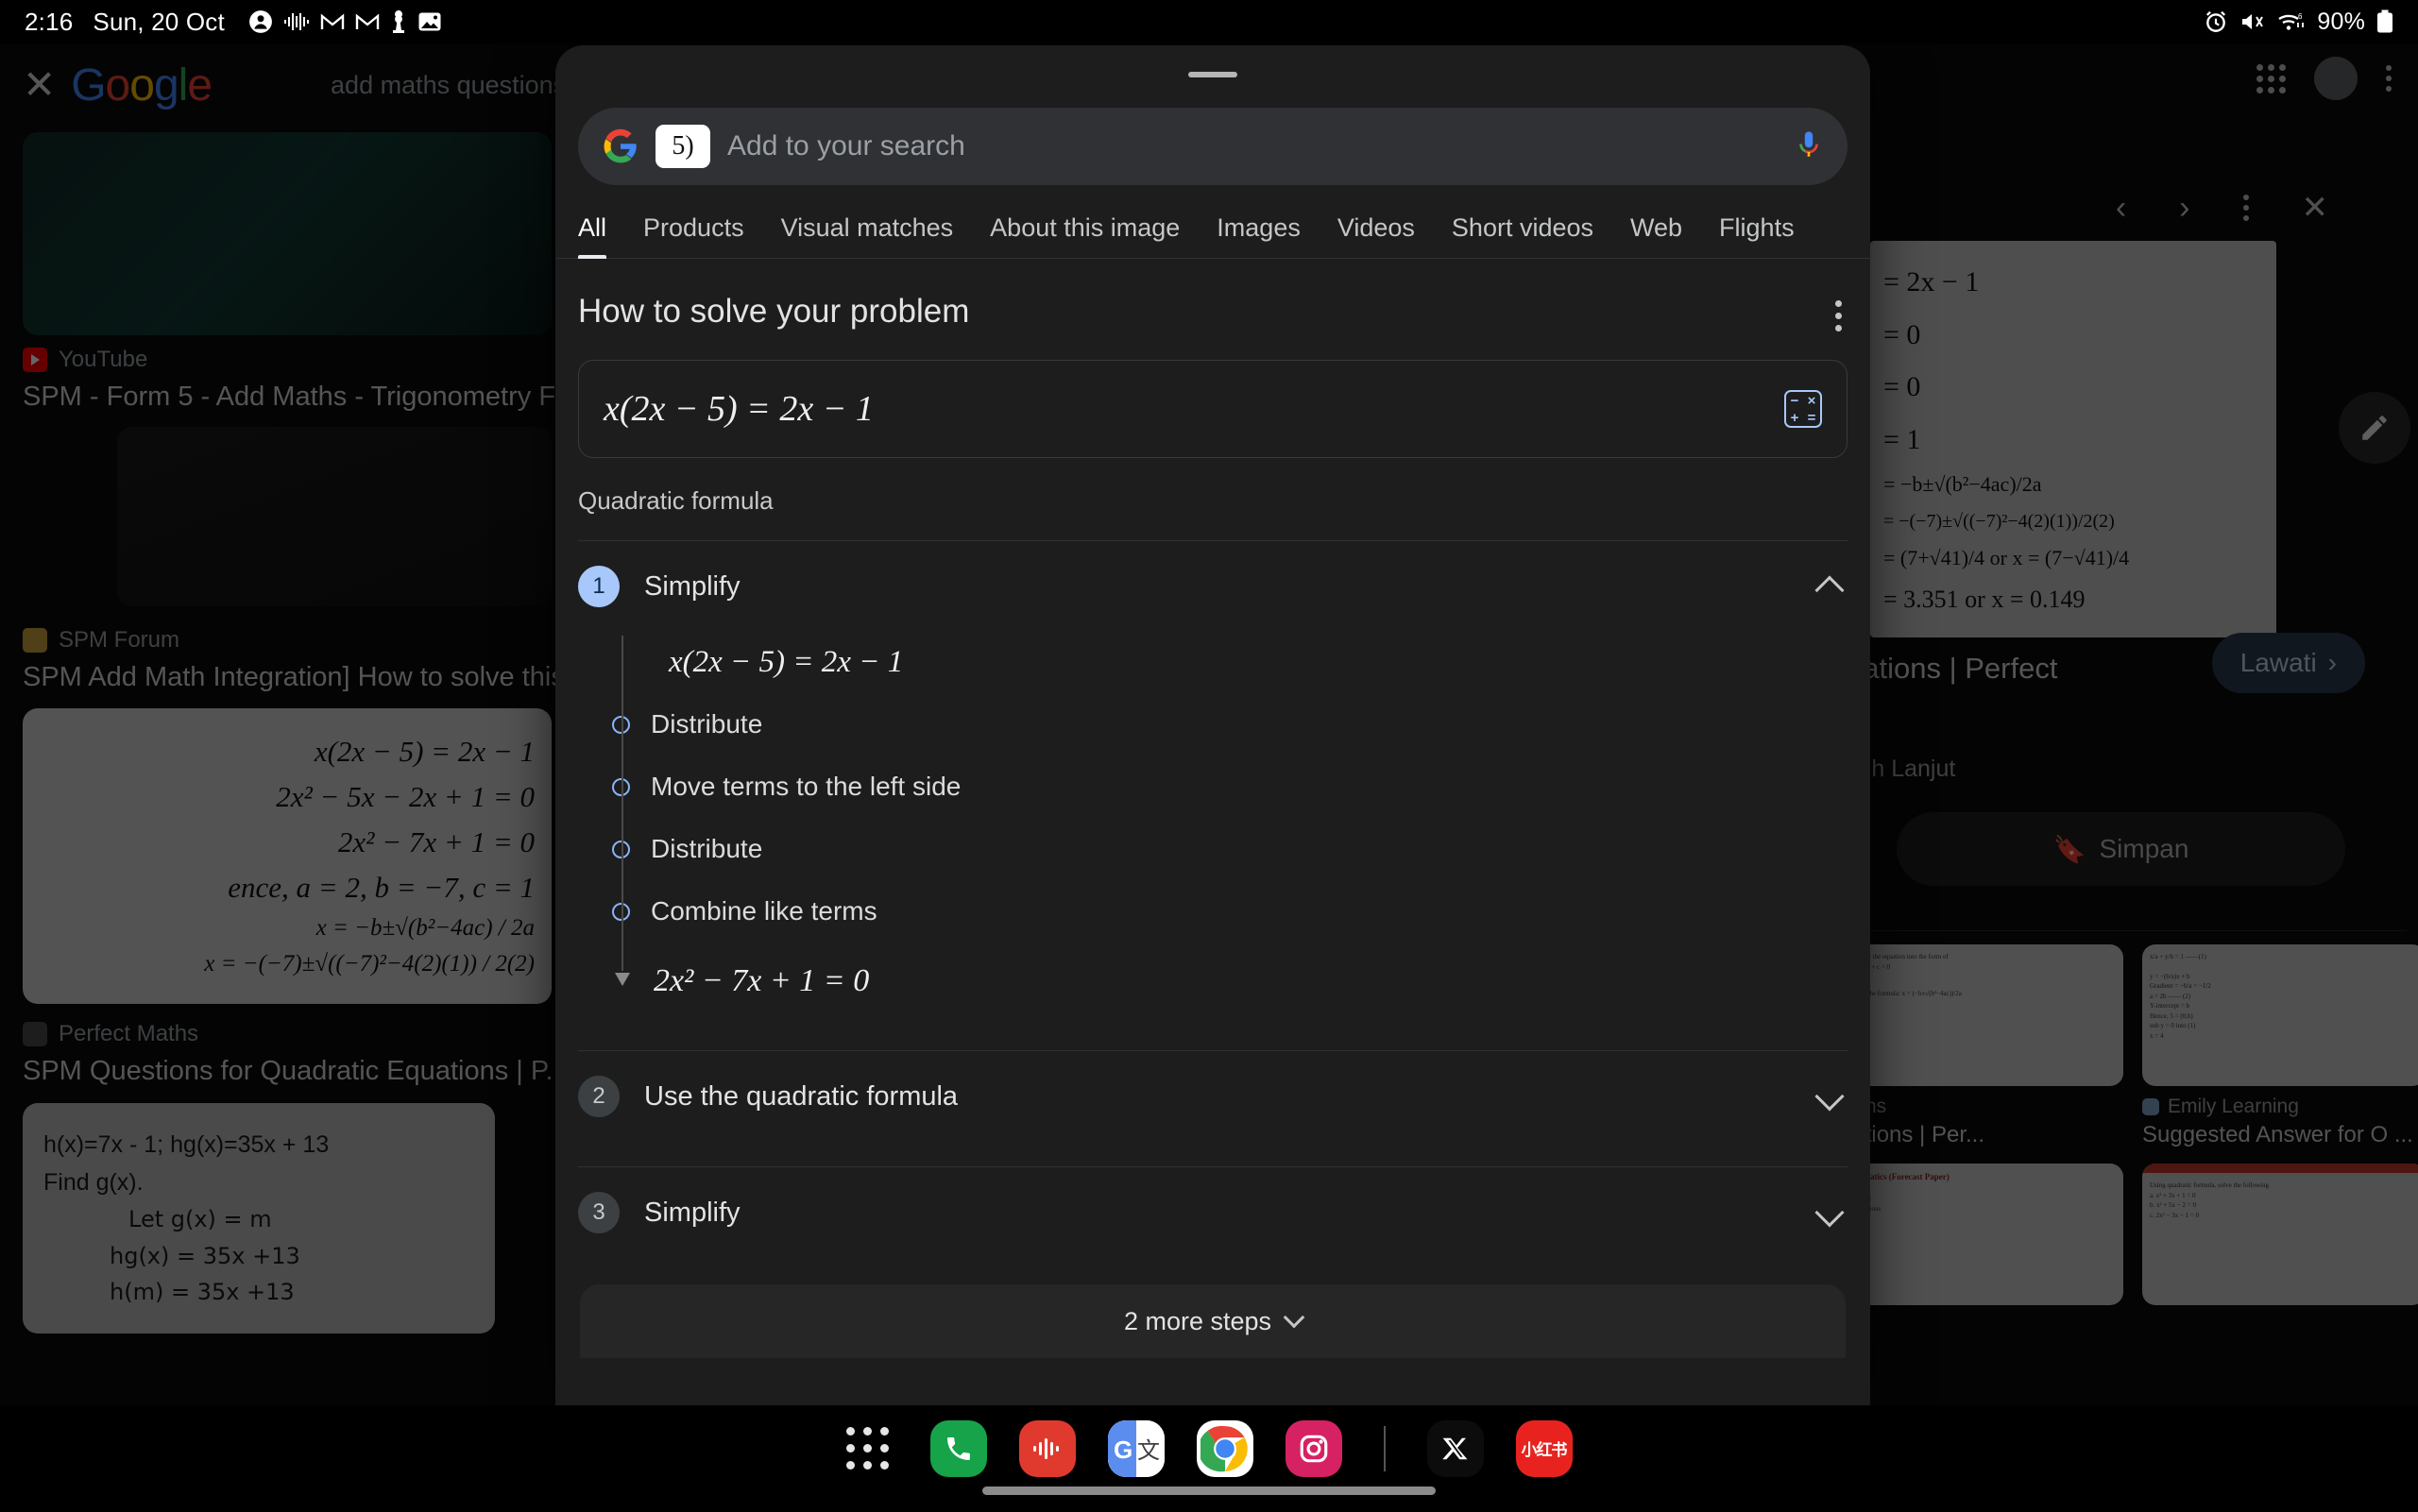 The width and height of the screenshot is (2418, 1512). I want to click on navigation-pill, so click(1209, 1491).